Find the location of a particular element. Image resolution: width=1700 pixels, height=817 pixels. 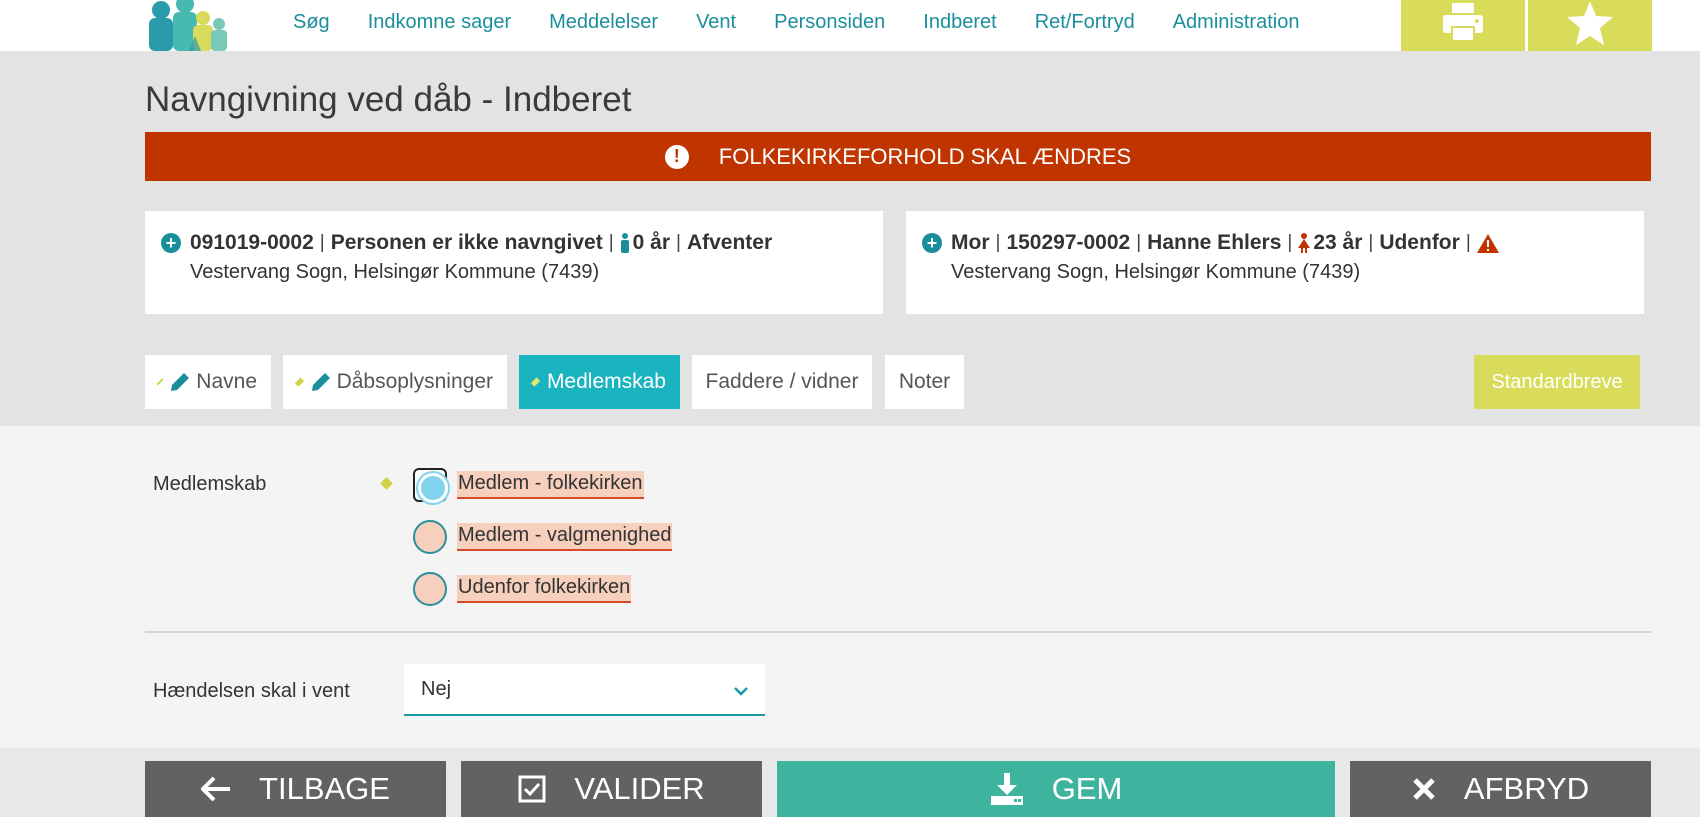

chevron-down-icon is located at coordinates (741, 691).